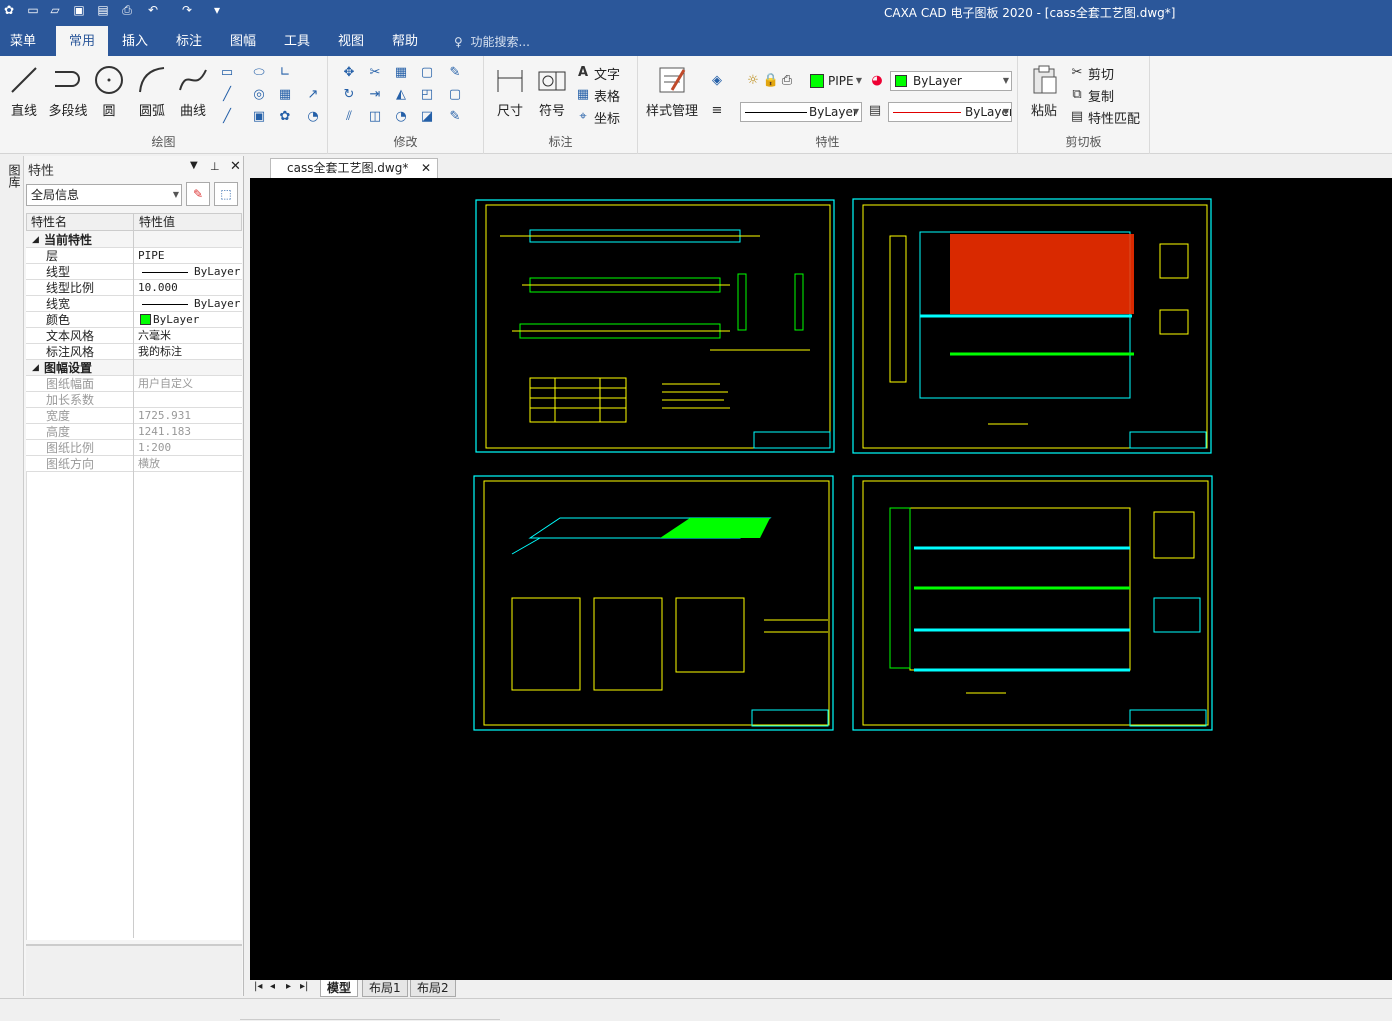 This screenshot has height=1021, width=1392. Describe the element at coordinates (375, 73) in the screenshot. I see `trim-icon: ✂` at that location.